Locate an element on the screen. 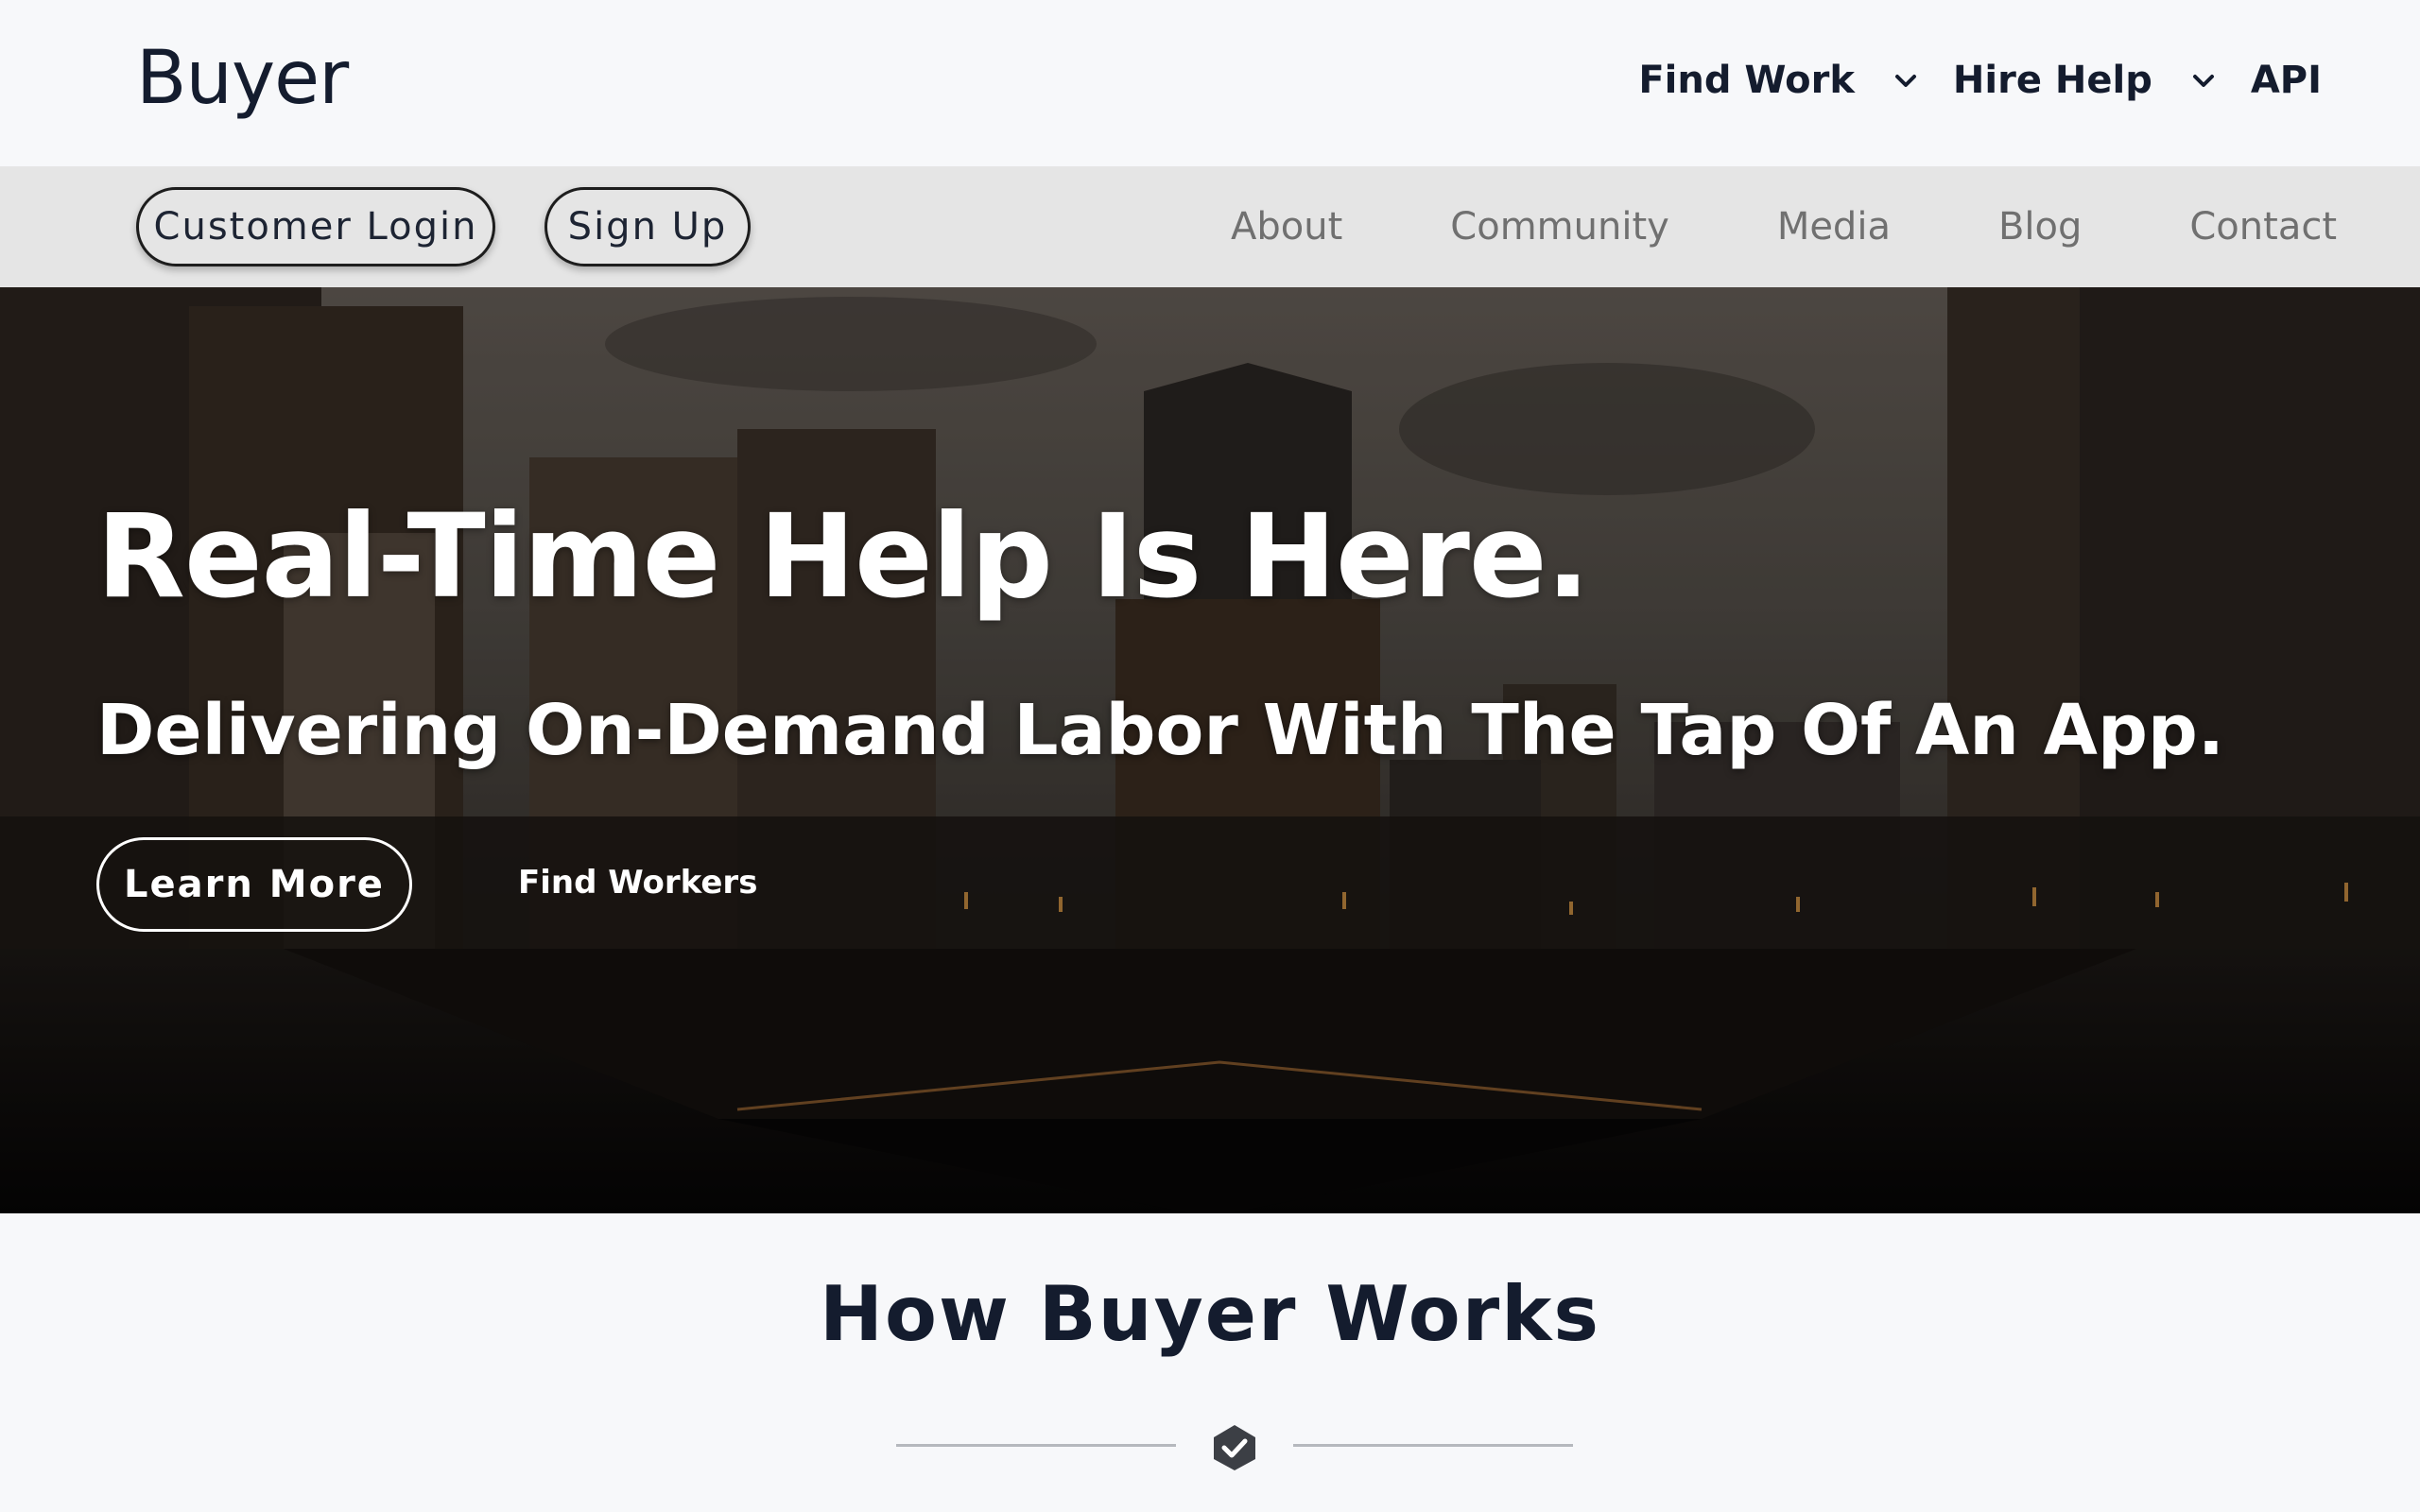 The height and width of the screenshot is (1512, 2420). brand-logo: Buyer is located at coordinates (242, 78).